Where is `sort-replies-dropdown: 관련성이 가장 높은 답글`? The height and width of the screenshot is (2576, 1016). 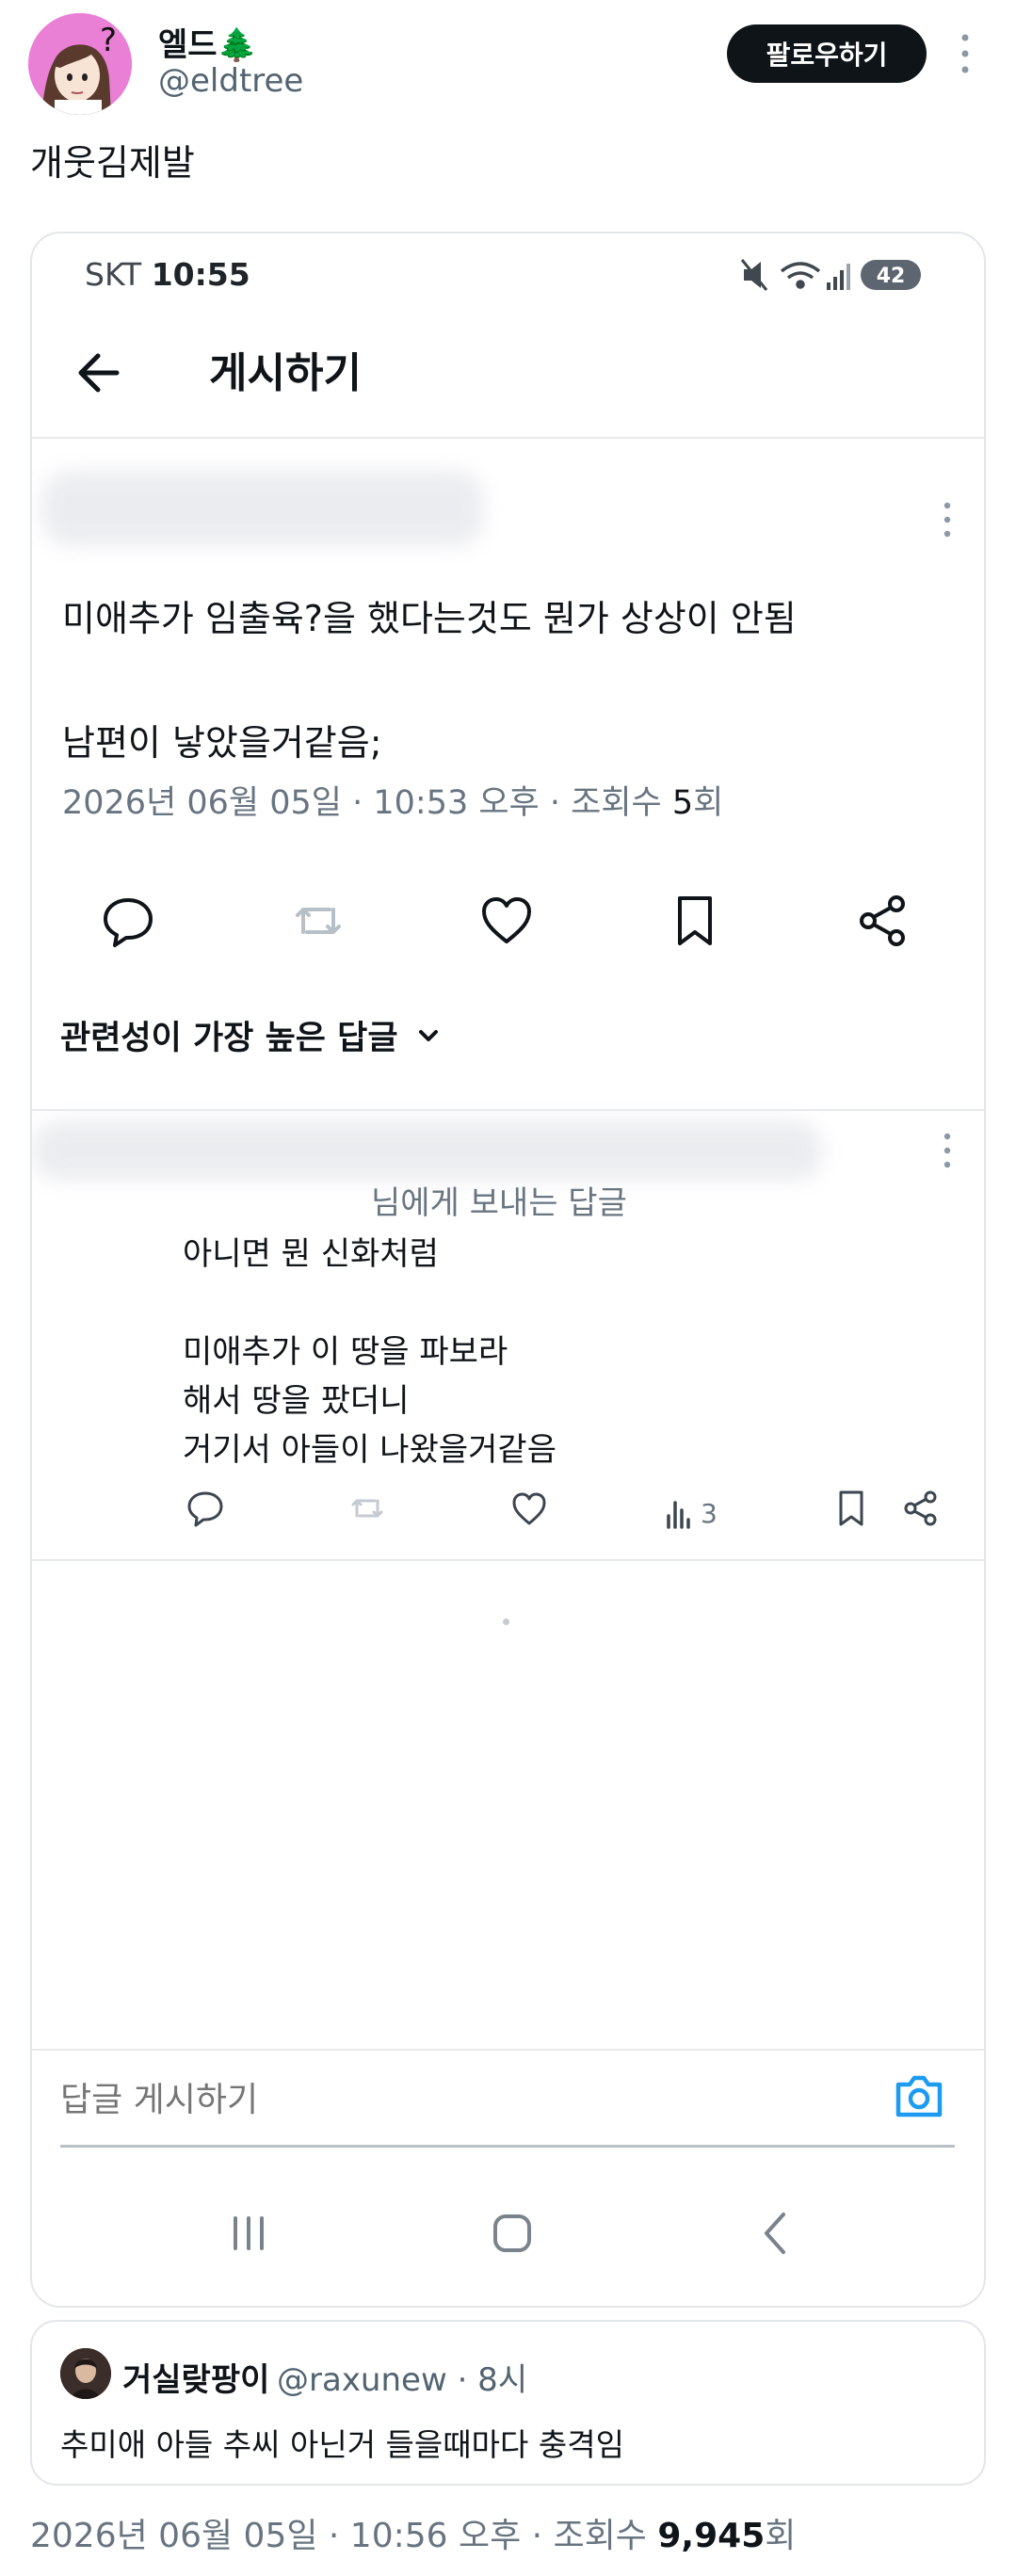 sort-replies-dropdown: 관련성이 가장 높은 답글 is located at coordinates (251, 1035).